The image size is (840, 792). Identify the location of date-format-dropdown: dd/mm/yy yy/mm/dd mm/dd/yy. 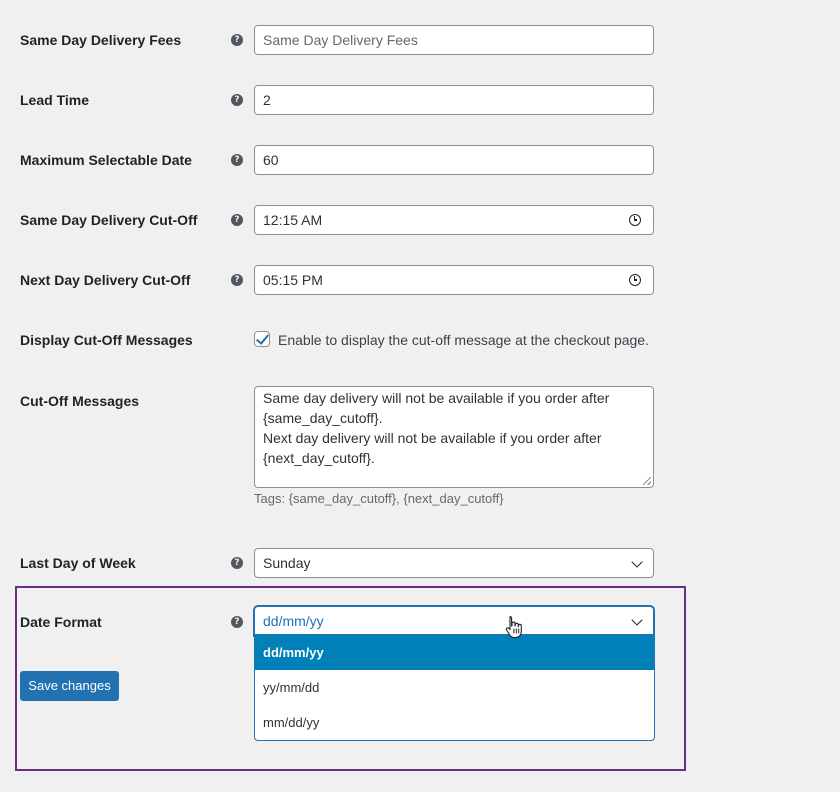
(454, 687).